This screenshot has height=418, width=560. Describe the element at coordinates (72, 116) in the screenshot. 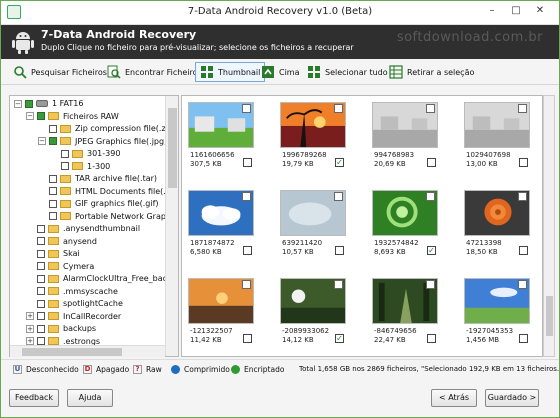

I see `tree-item: − Ficheiros RAW` at that location.